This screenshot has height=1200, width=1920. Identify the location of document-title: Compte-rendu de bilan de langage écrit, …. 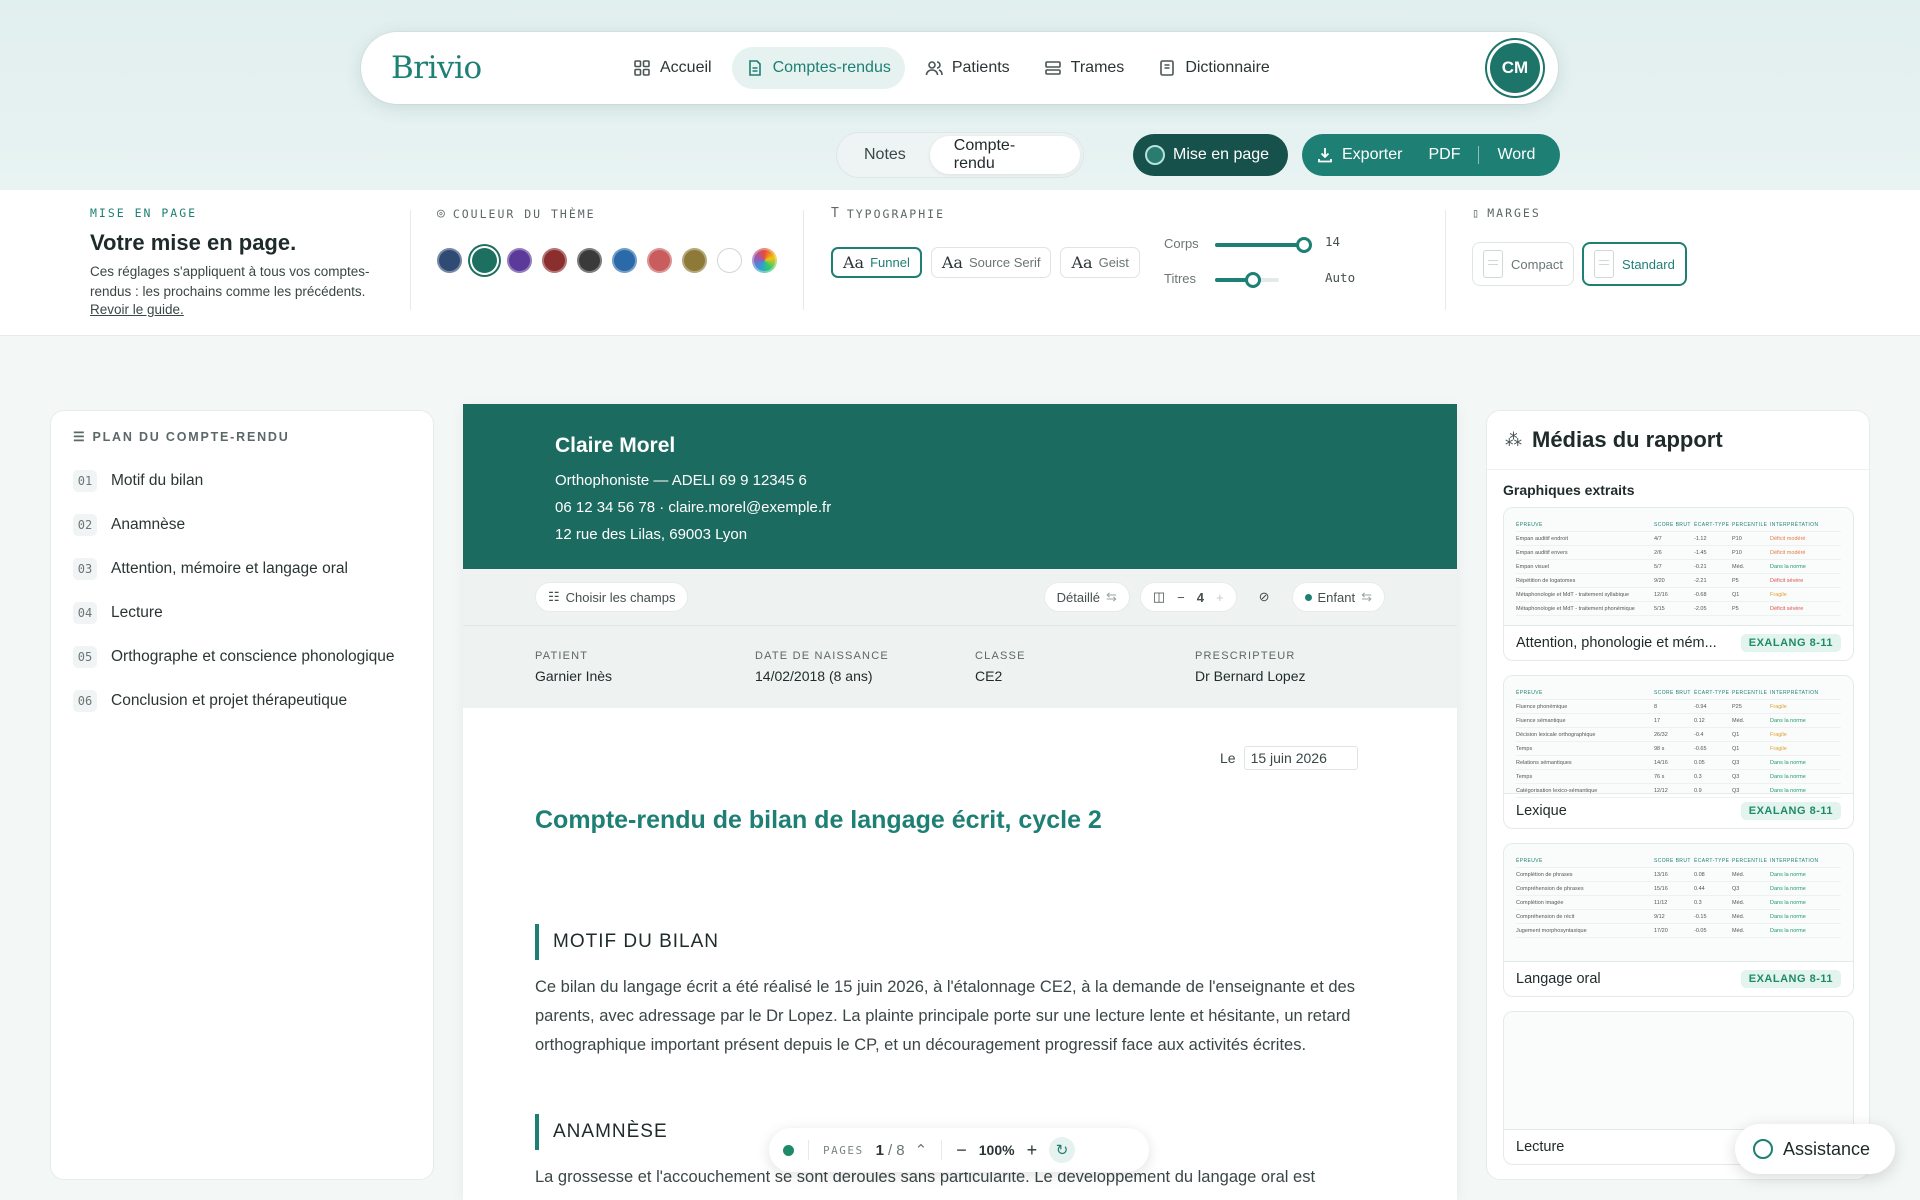
(818, 820).